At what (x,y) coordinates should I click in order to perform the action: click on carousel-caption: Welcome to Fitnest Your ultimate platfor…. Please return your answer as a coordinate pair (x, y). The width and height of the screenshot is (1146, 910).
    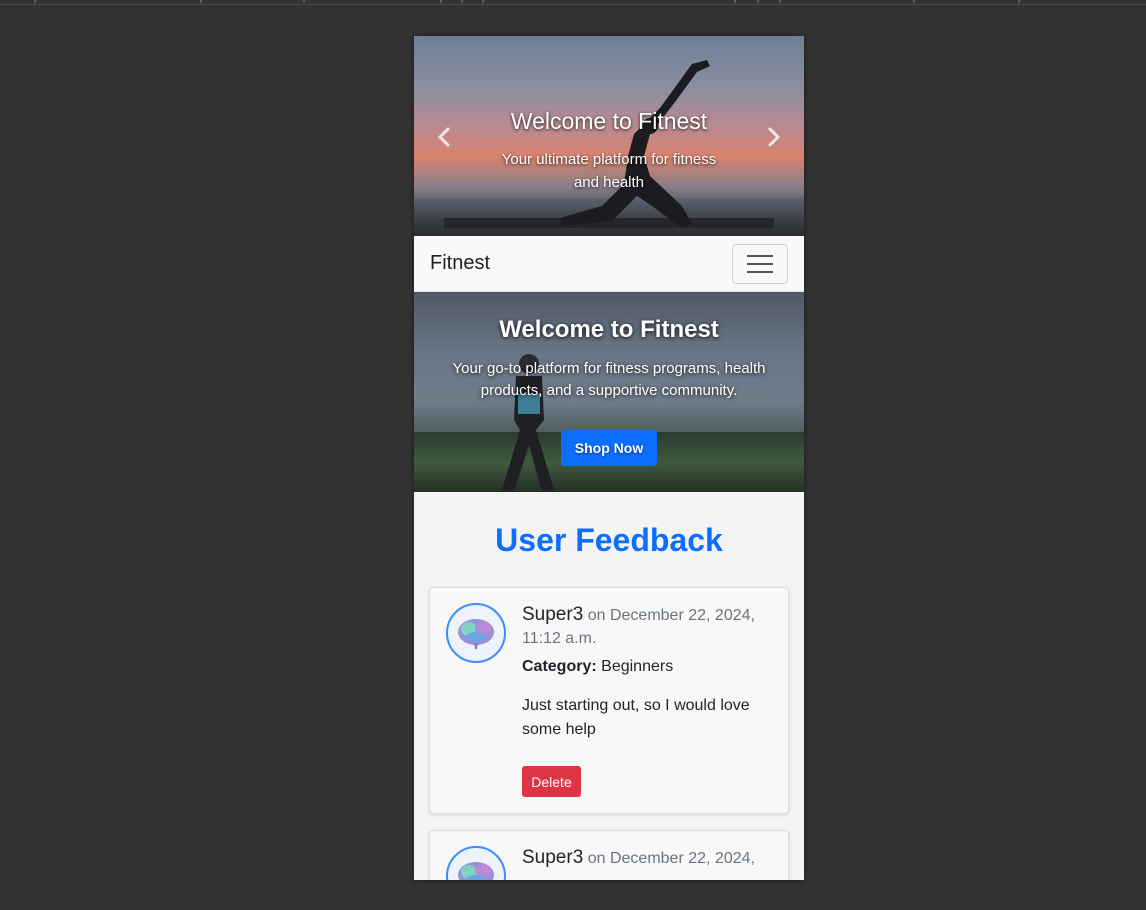
    Looking at the image, I should click on (609, 151).